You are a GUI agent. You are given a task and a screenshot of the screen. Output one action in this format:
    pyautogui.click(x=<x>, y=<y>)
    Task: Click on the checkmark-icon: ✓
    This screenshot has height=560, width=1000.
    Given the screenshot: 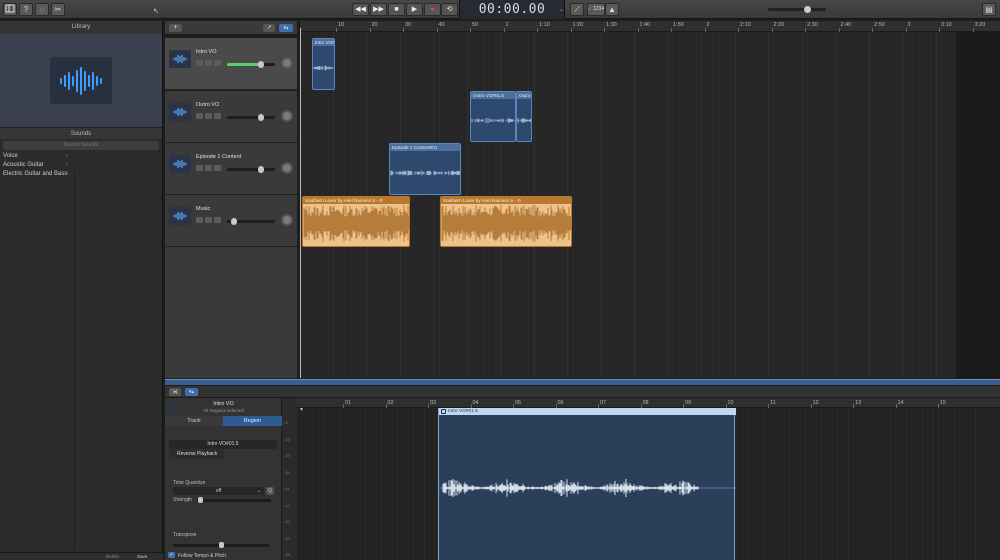 What is the action you would take?
    pyautogui.click(x=171, y=555)
    